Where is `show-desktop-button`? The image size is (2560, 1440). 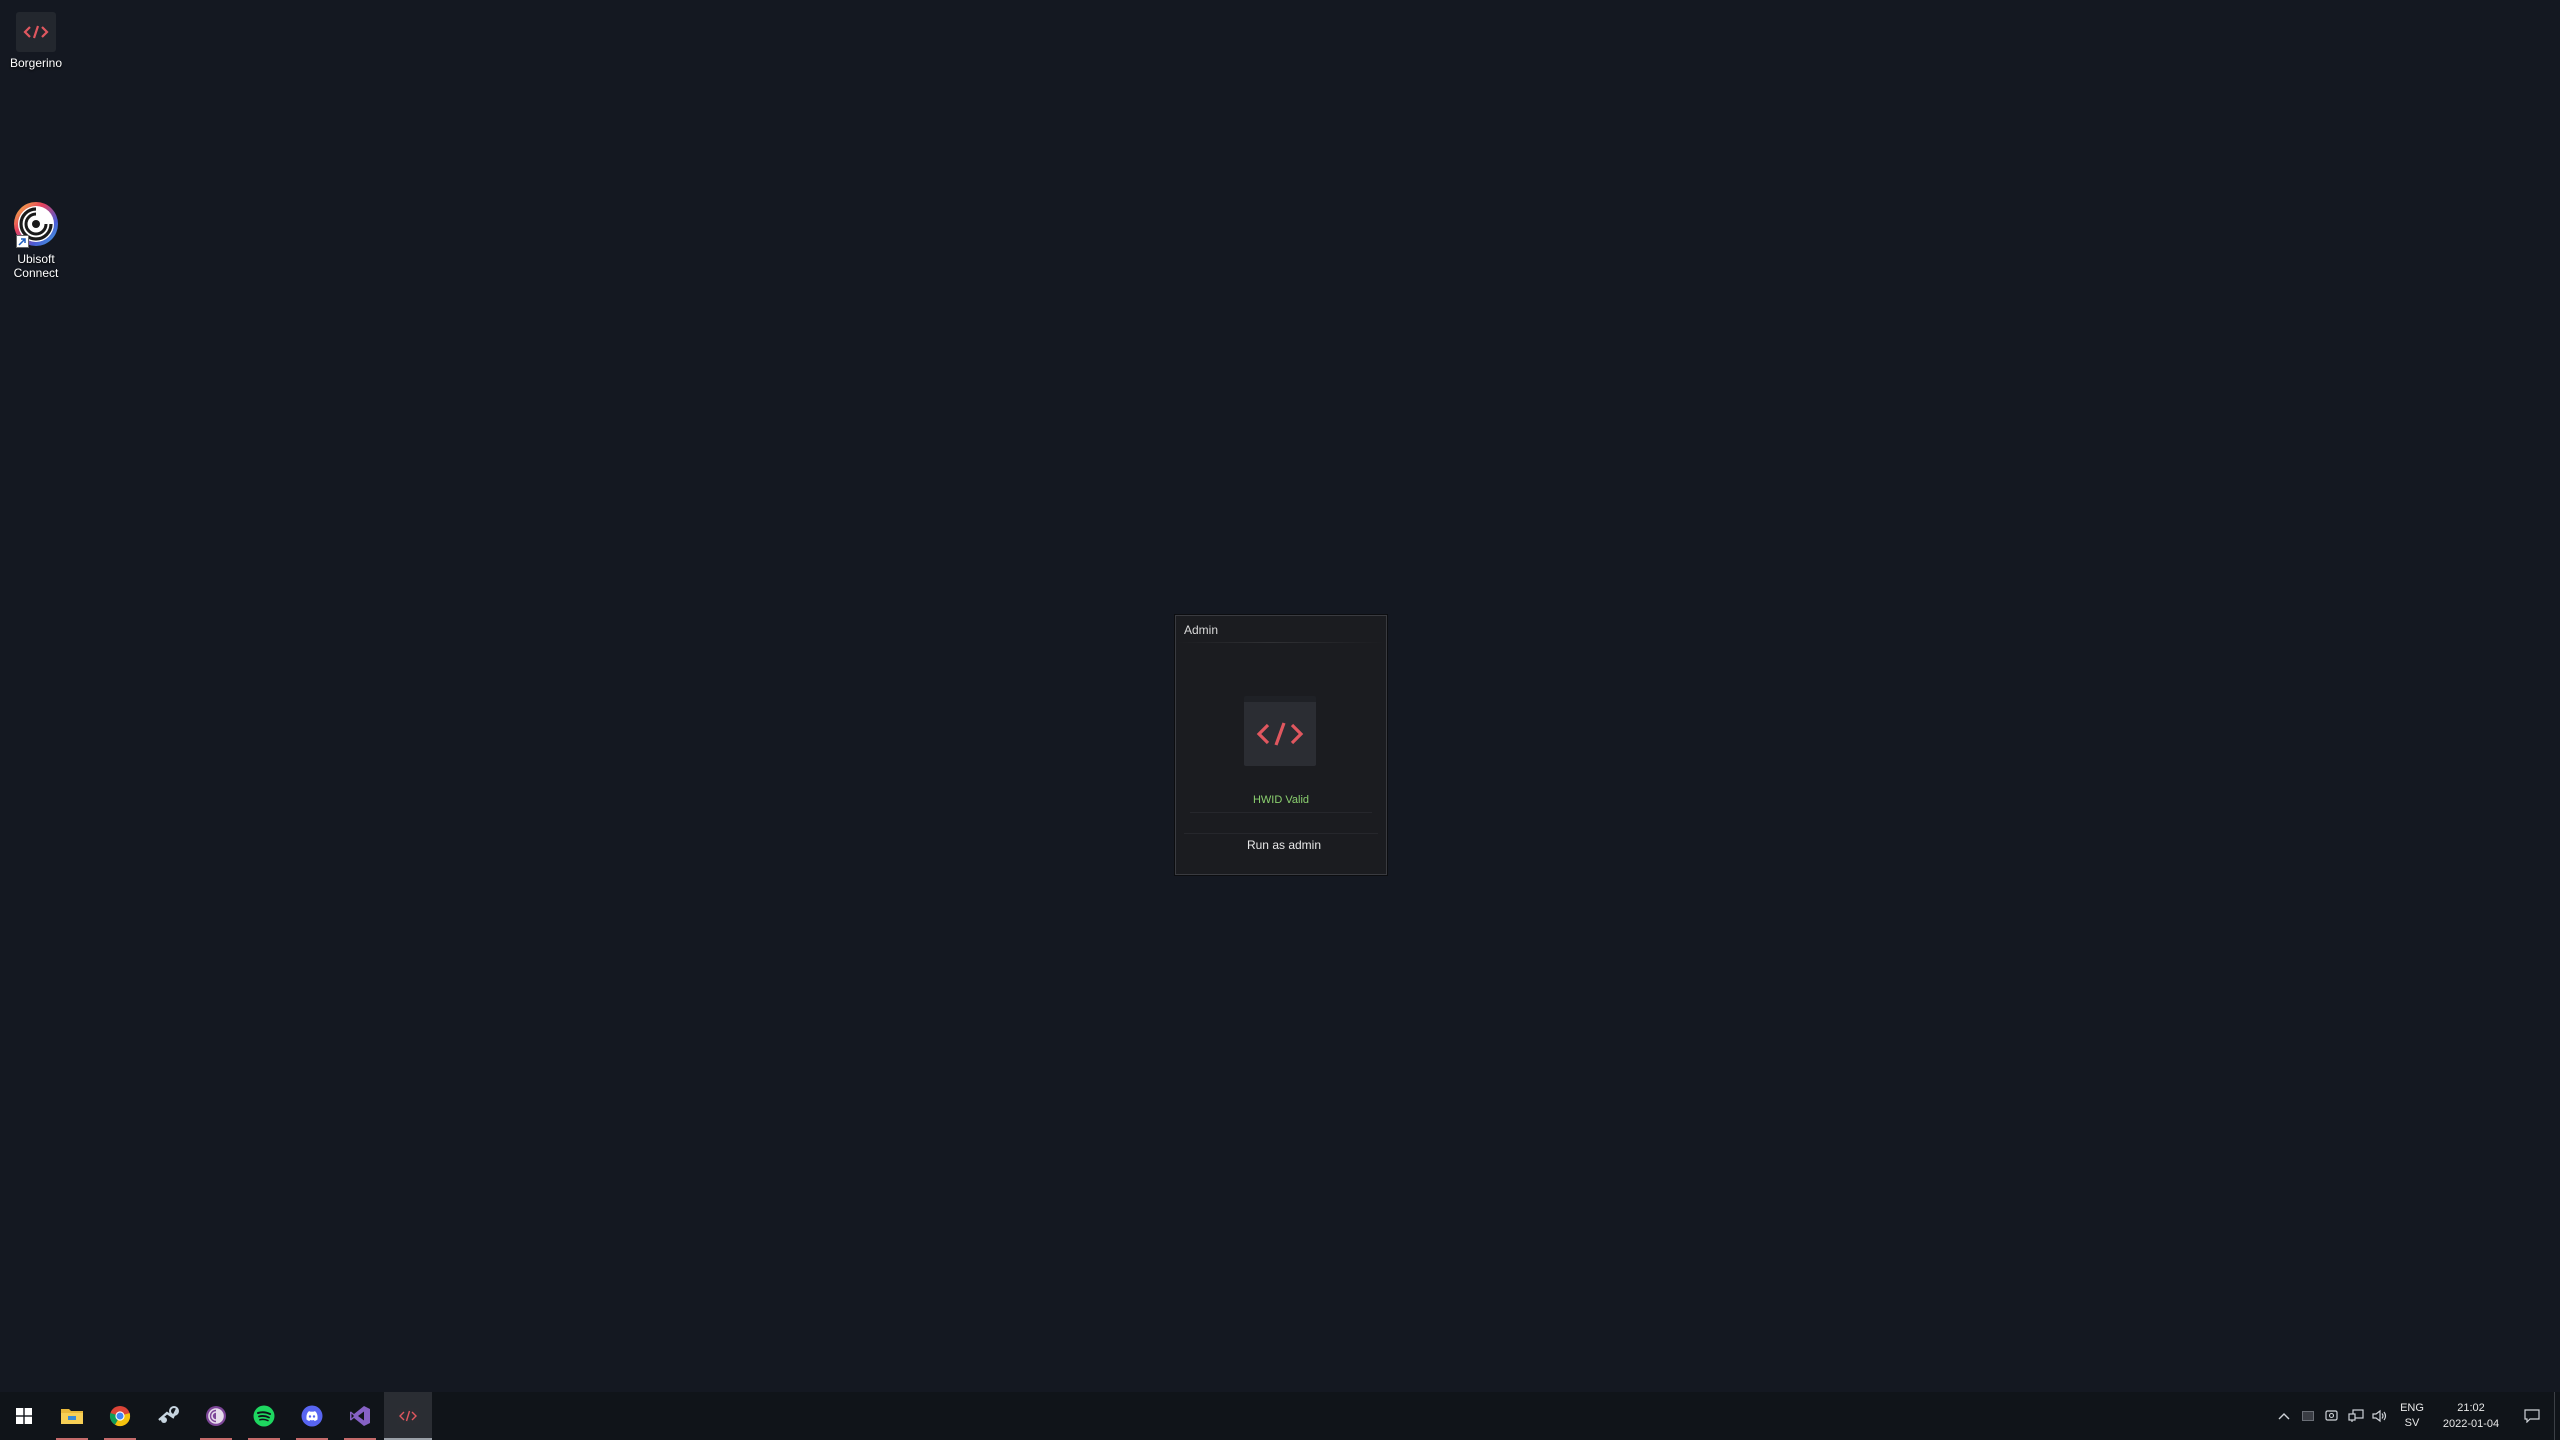
show-desktop-button is located at coordinates (2557, 1416).